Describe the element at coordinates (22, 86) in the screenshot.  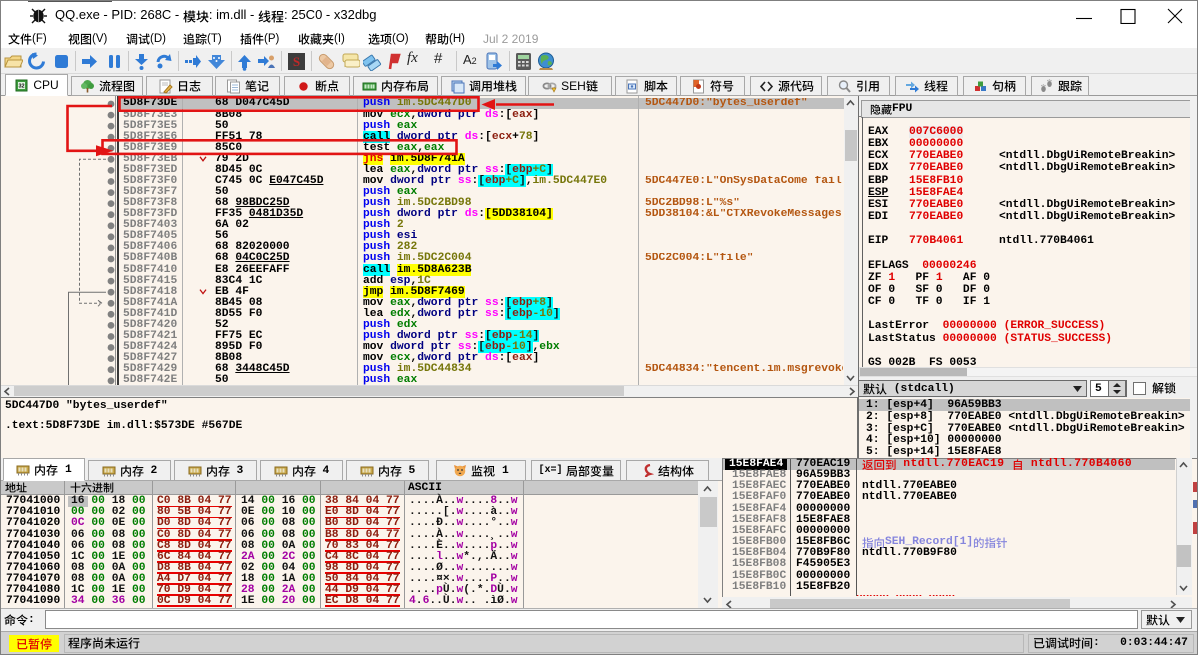
I see `svg-text: 32` at that location.